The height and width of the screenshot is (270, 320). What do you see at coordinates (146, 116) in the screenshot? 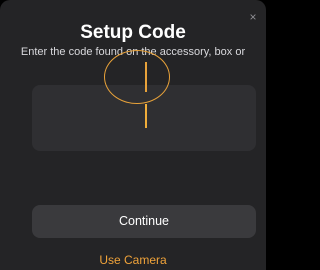
I see `text-caret` at bounding box center [146, 116].